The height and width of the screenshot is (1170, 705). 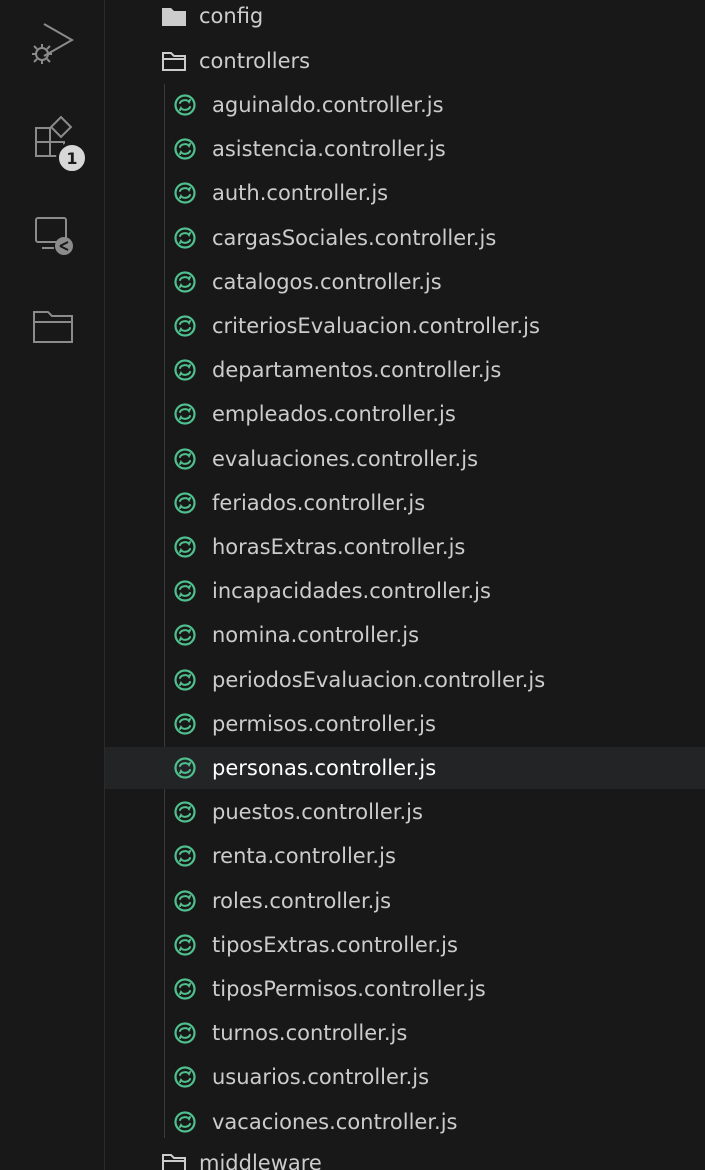 I want to click on file-label: turnos.controller.js, so click(x=310, y=1033).